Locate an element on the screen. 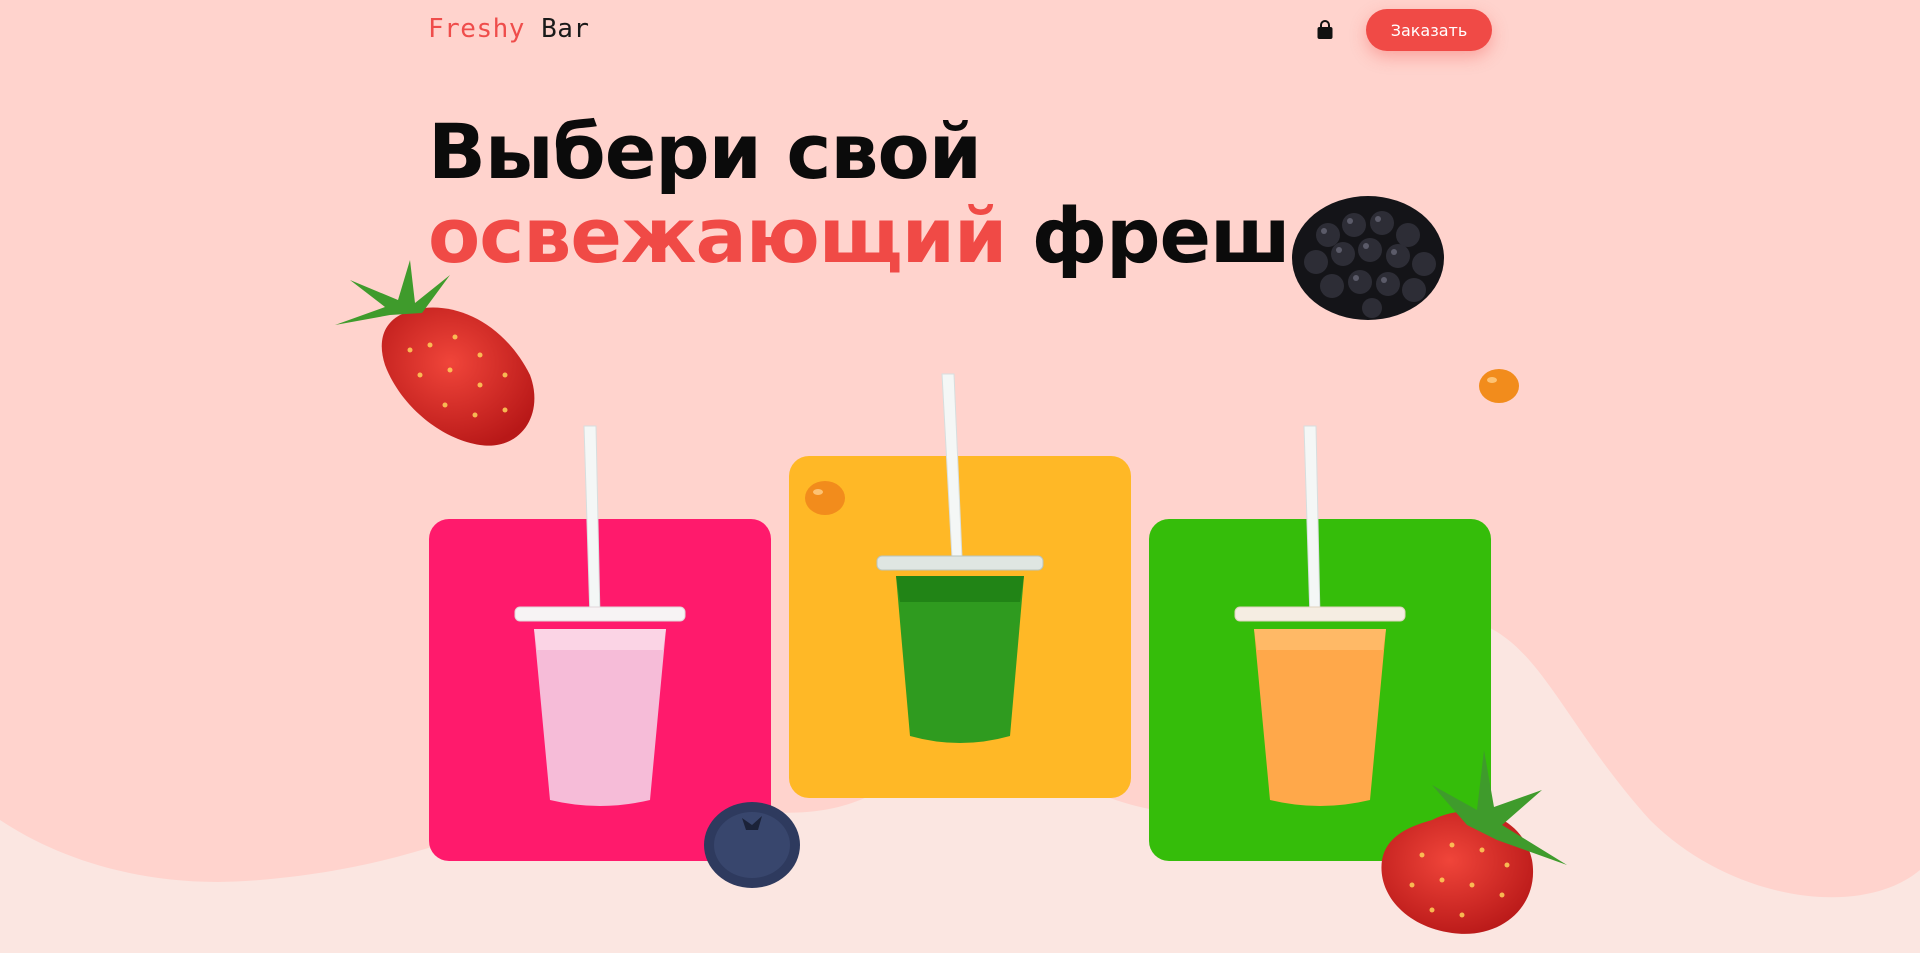 The height and width of the screenshot is (953, 1920). logo-bar: Bar is located at coordinates (565, 29).